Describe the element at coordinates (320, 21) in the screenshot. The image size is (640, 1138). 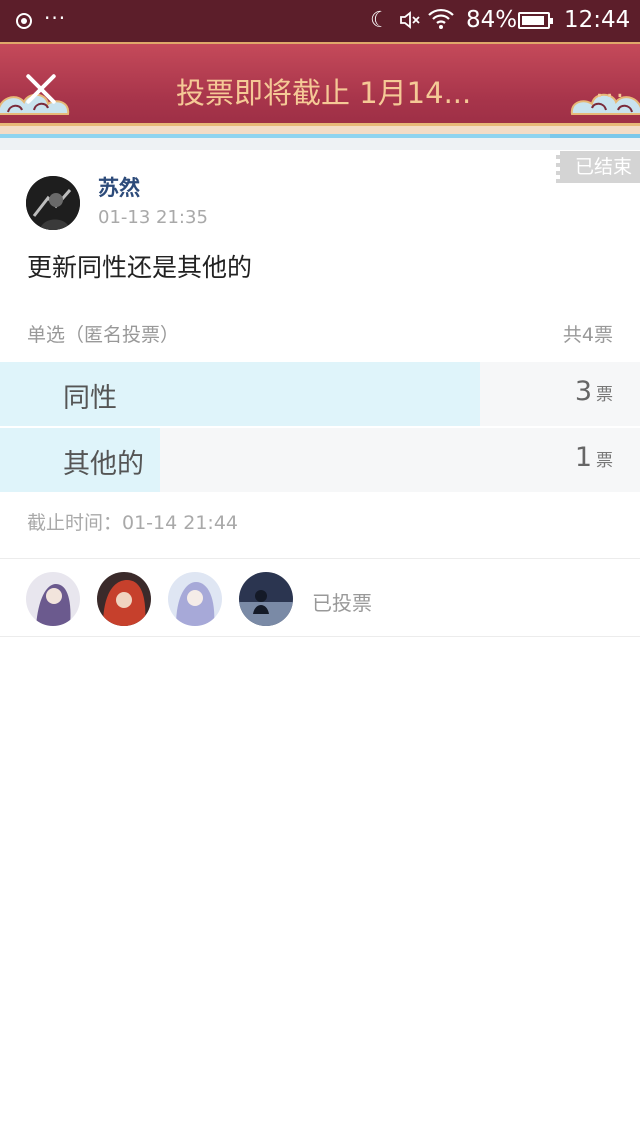
I see `status-bar: ··· ☾ 84% 12:44` at that location.